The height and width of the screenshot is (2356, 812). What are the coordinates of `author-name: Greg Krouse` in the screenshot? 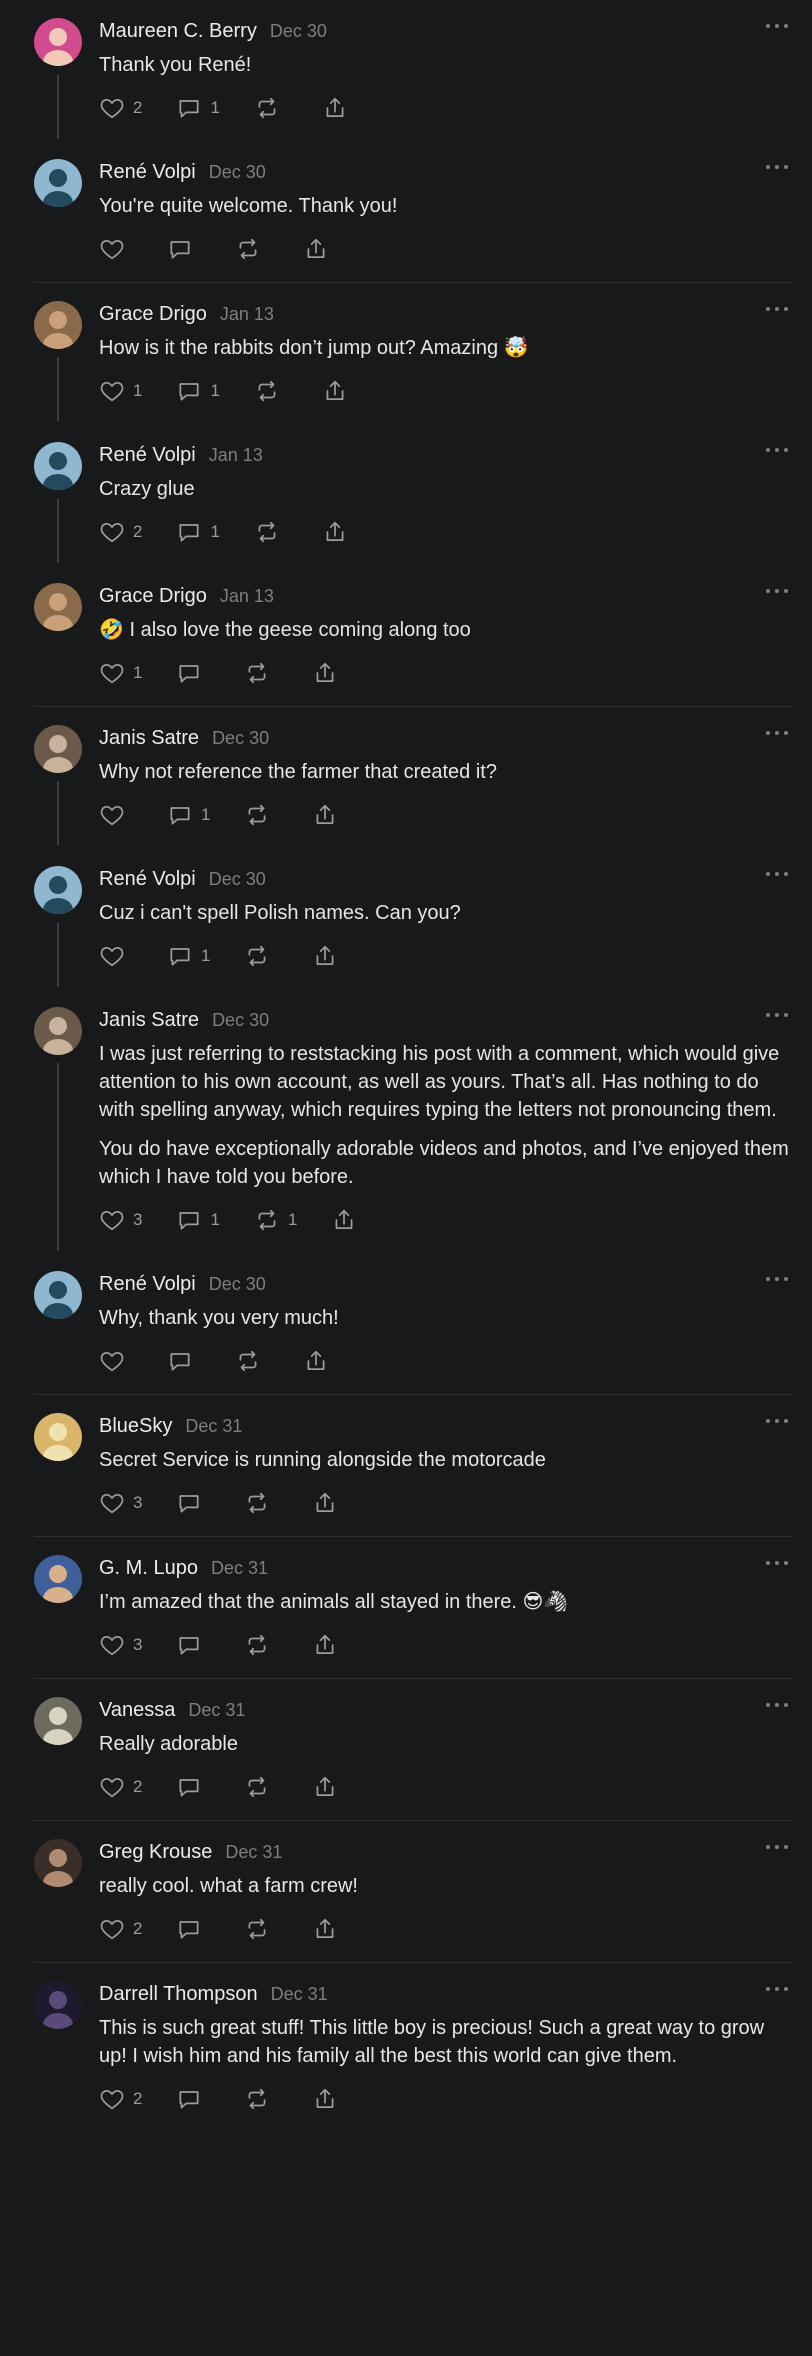 It's located at (155, 1852).